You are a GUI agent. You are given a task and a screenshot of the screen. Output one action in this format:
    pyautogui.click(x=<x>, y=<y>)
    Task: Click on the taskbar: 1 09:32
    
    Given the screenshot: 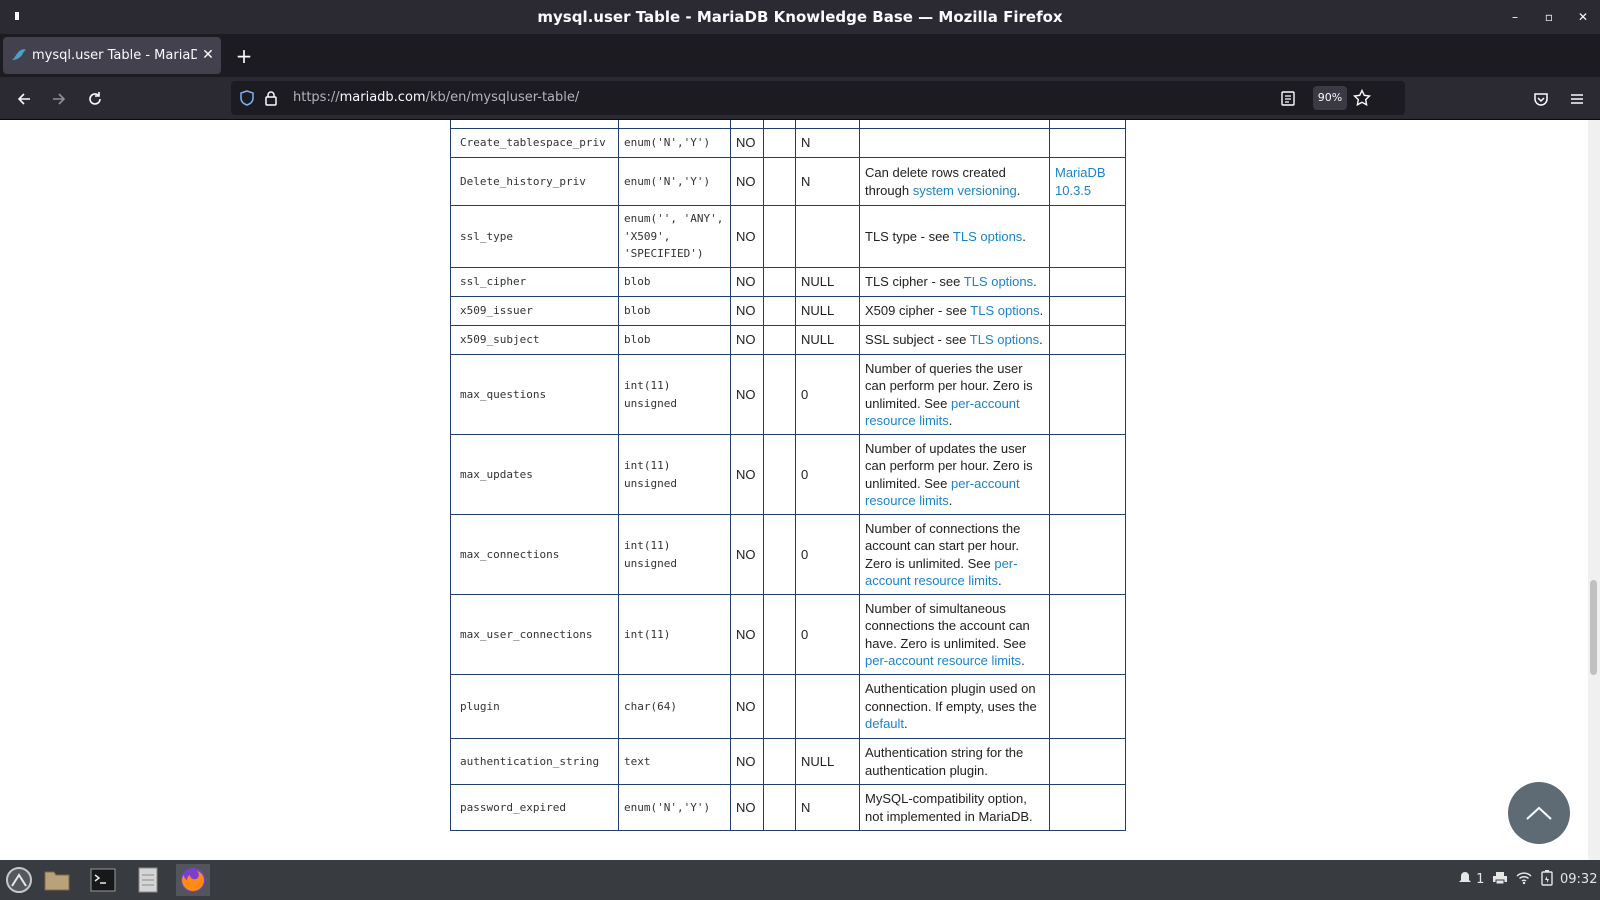 What is the action you would take?
    pyautogui.click(x=800, y=880)
    